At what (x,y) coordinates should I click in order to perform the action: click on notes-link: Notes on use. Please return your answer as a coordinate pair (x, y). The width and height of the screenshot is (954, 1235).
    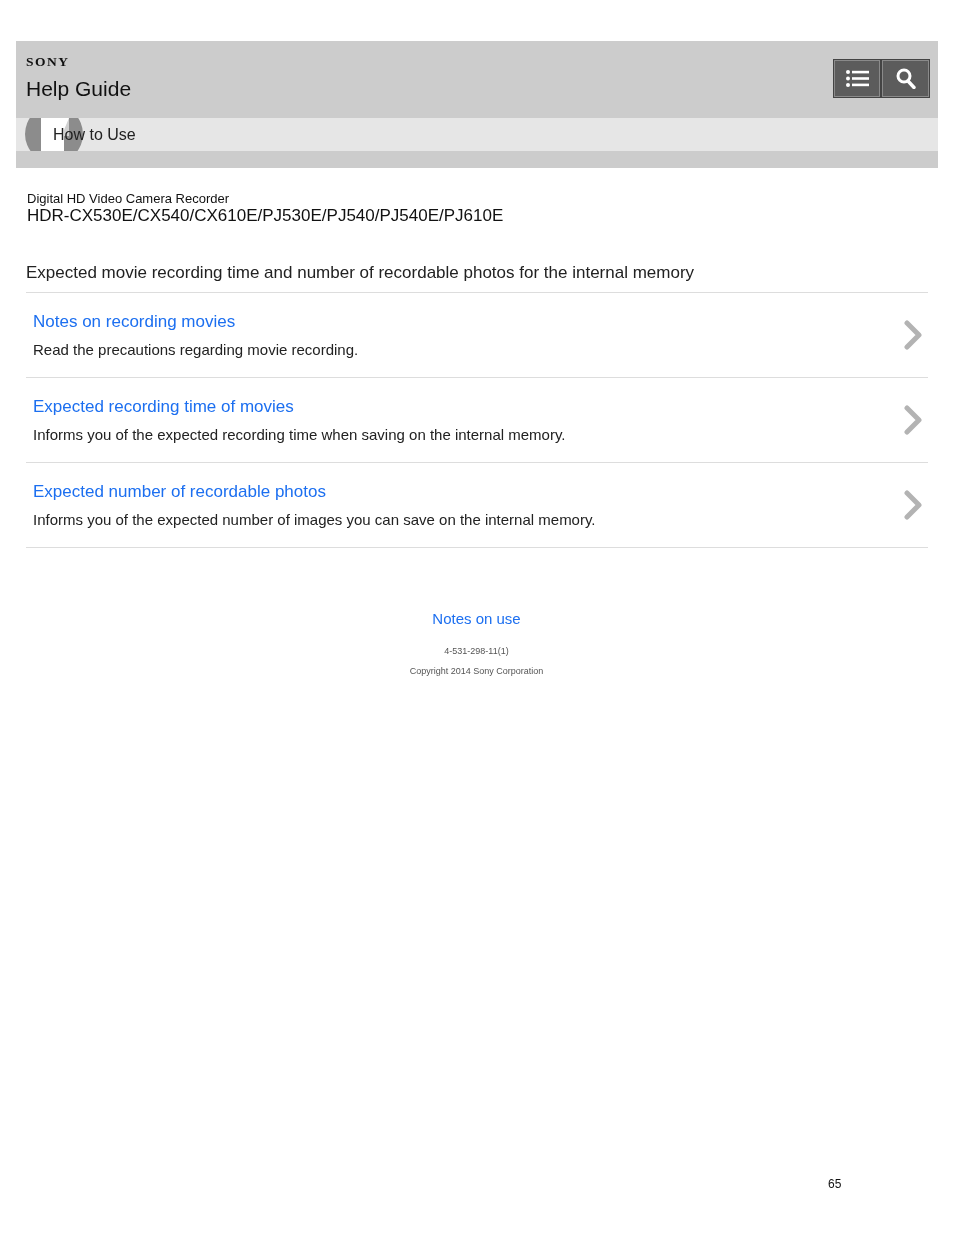
    Looking at the image, I should click on (476, 619).